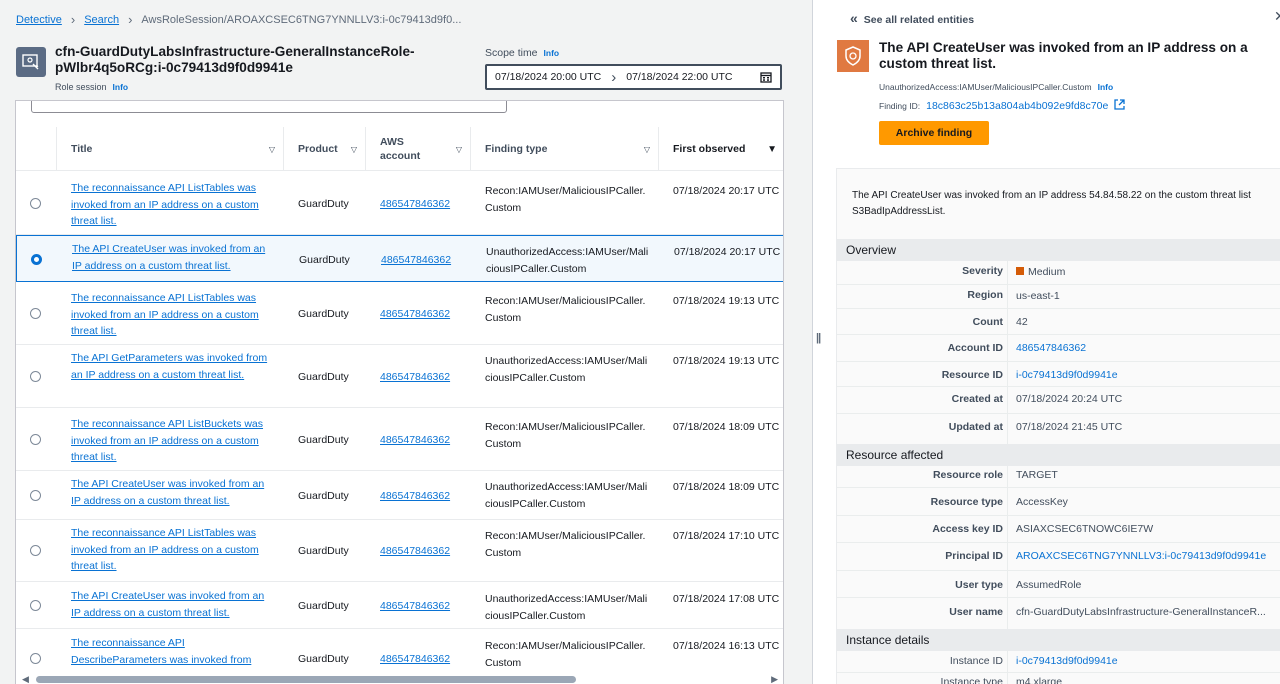 This screenshot has height=684, width=1280. What do you see at coordinates (912, 18) in the screenshot?
I see `see-all-related-entities-link: « See all related entities` at bounding box center [912, 18].